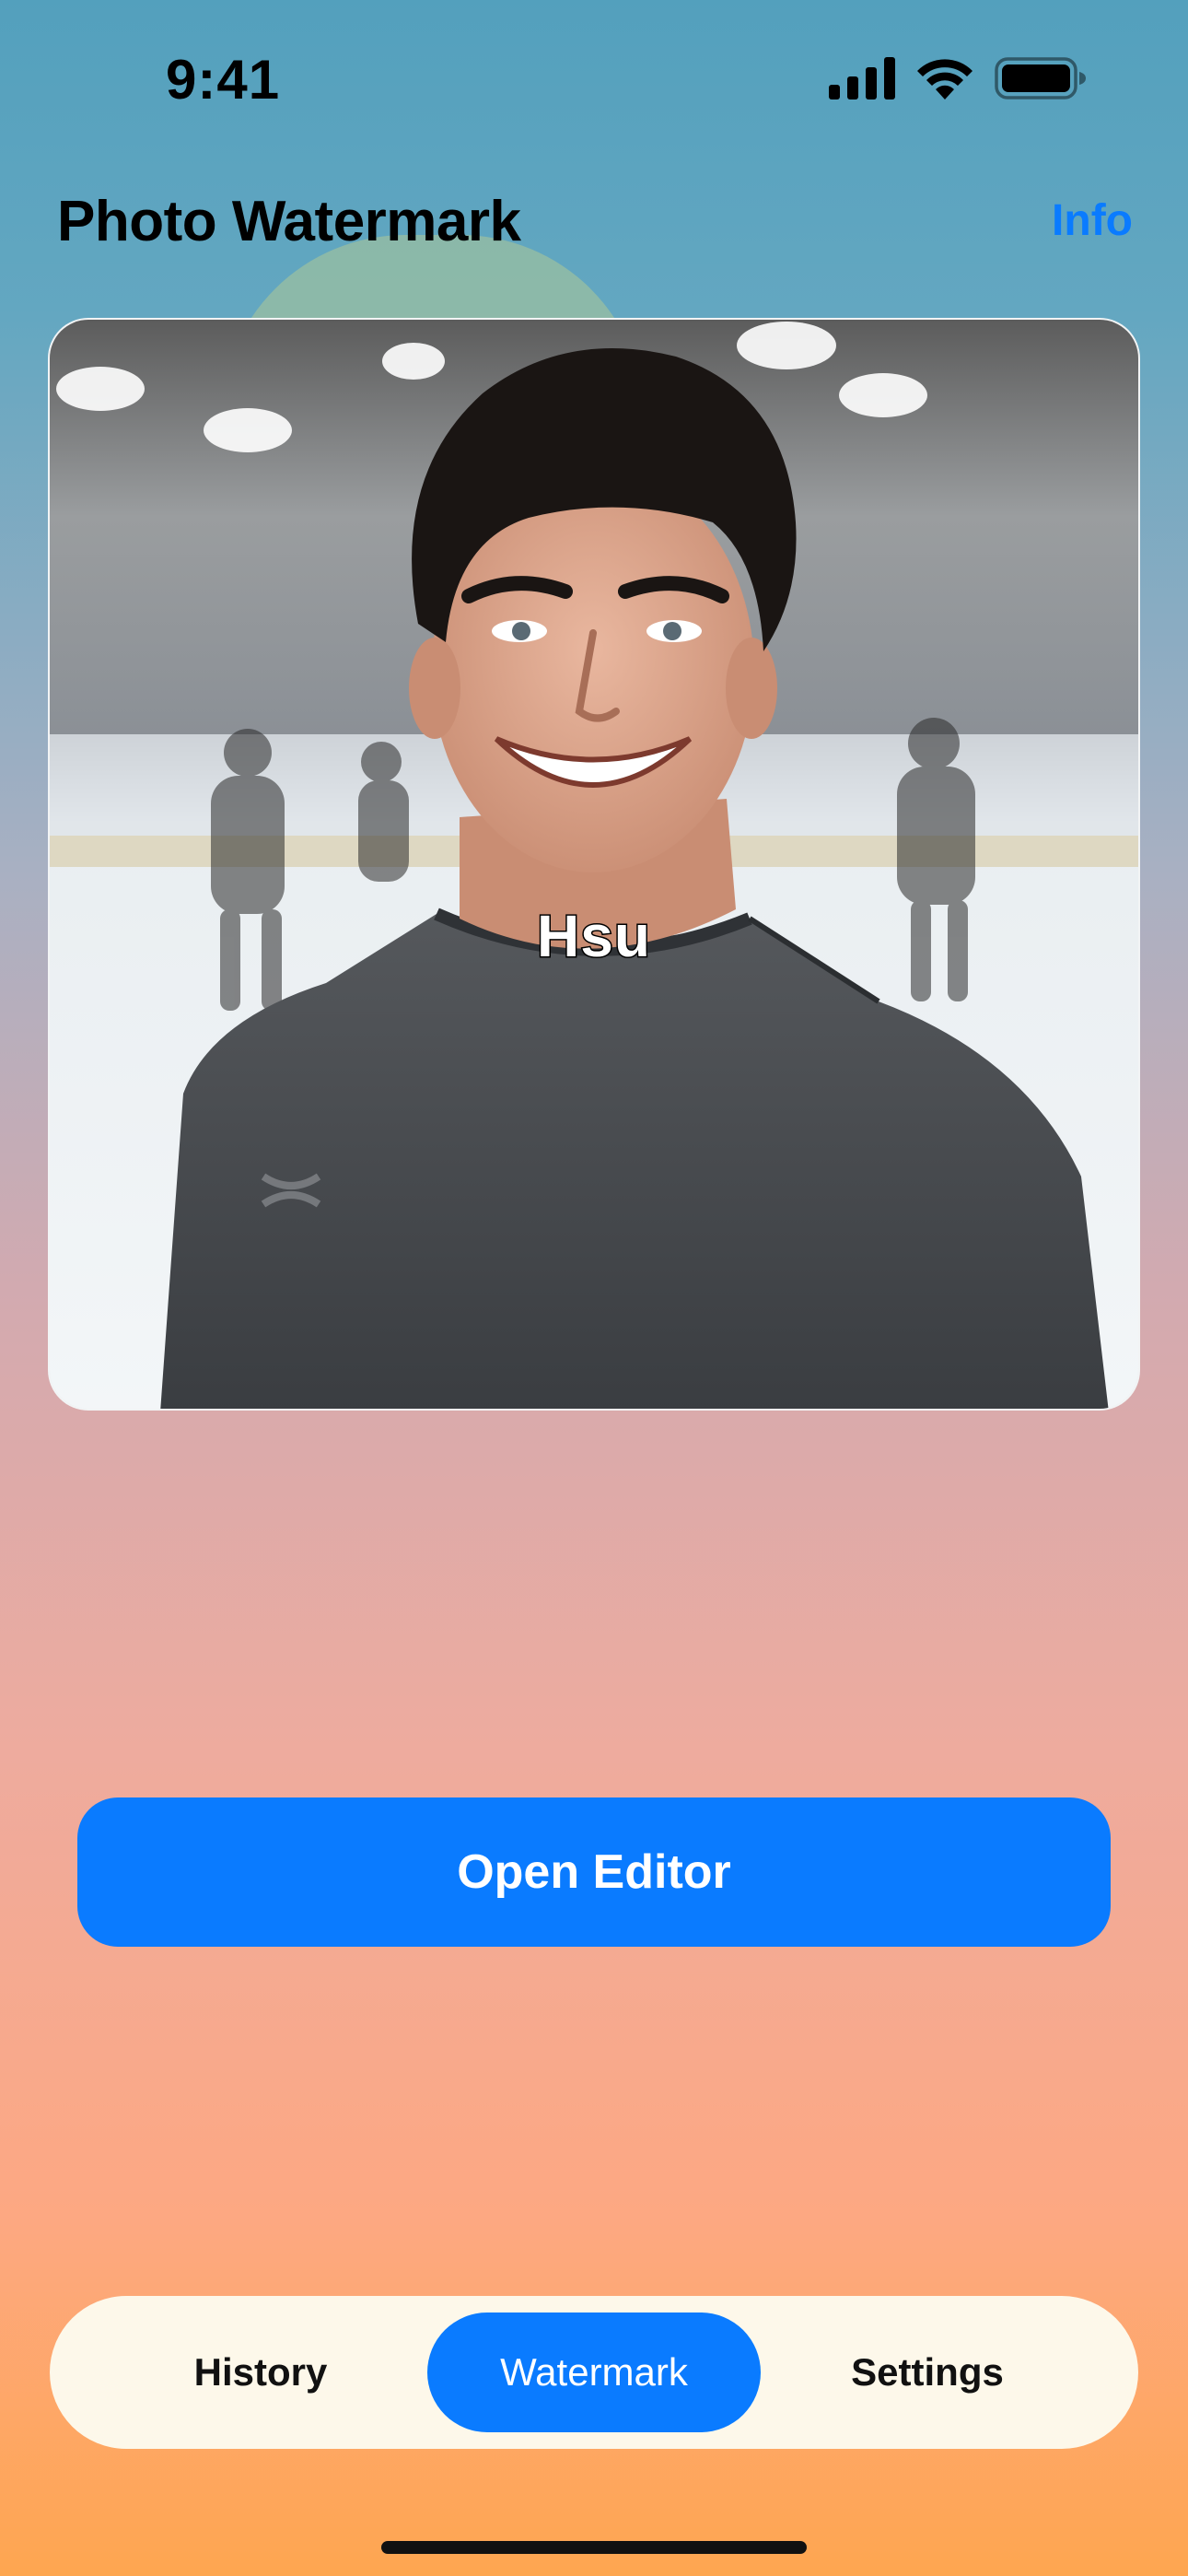  What do you see at coordinates (594, 78) in the screenshot?
I see `status-bar: 9:41` at bounding box center [594, 78].